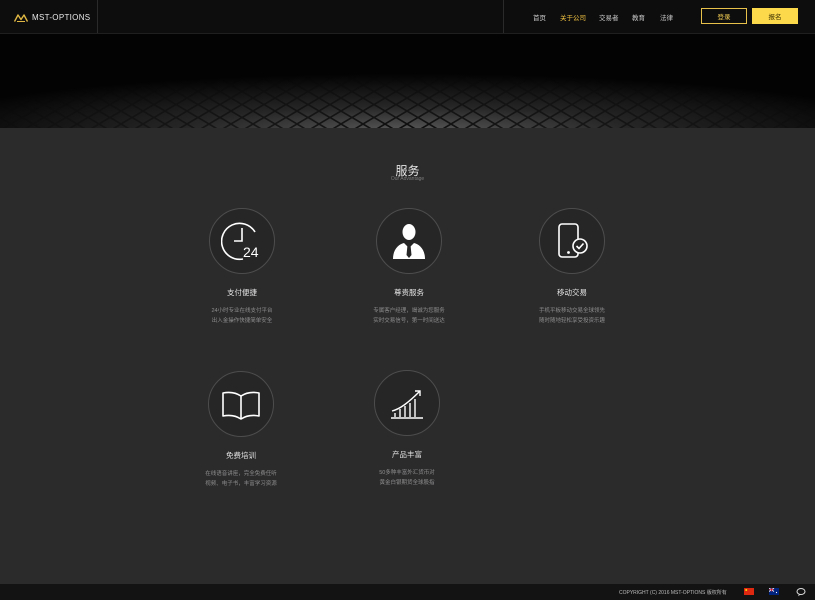 The image size is (815, 600). What do you see at coordinates (241, 455) in the screenshot?
I see `feature-title: 免费培训` at bounding box center [241, 455].